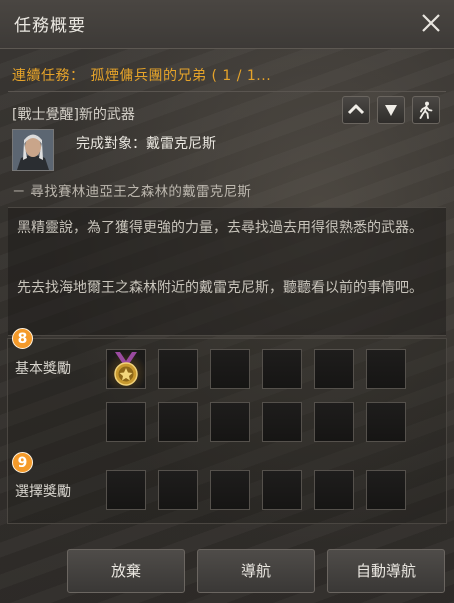 The image size is (454, 603). I want to click on navigate-button: 導航, so click(256, 571).